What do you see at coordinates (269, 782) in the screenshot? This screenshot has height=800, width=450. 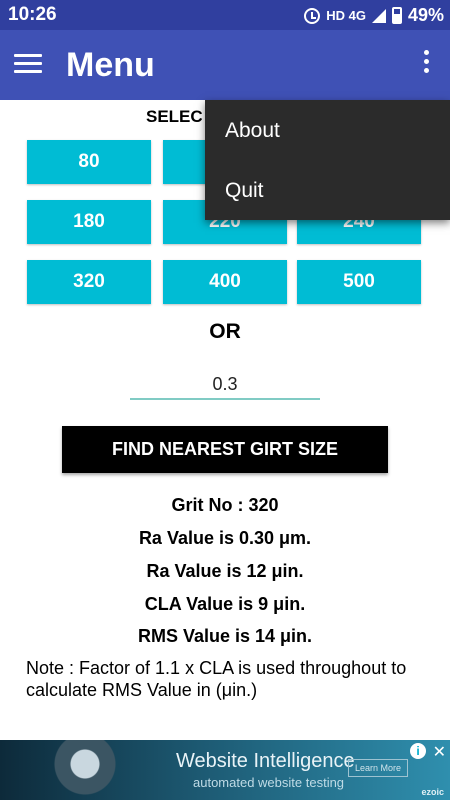 I see `ad-subtitle: automated website testing` at bounding box center [269, 782].